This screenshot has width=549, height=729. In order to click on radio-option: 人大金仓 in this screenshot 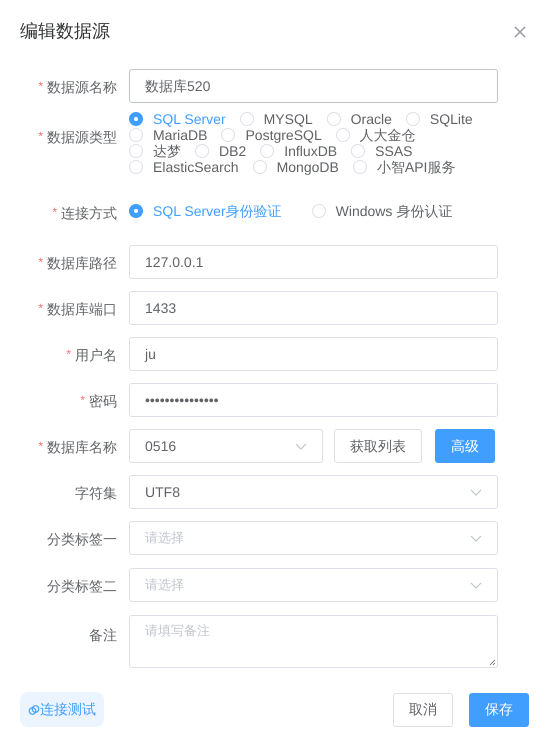, I will do `click(376, 135)`.